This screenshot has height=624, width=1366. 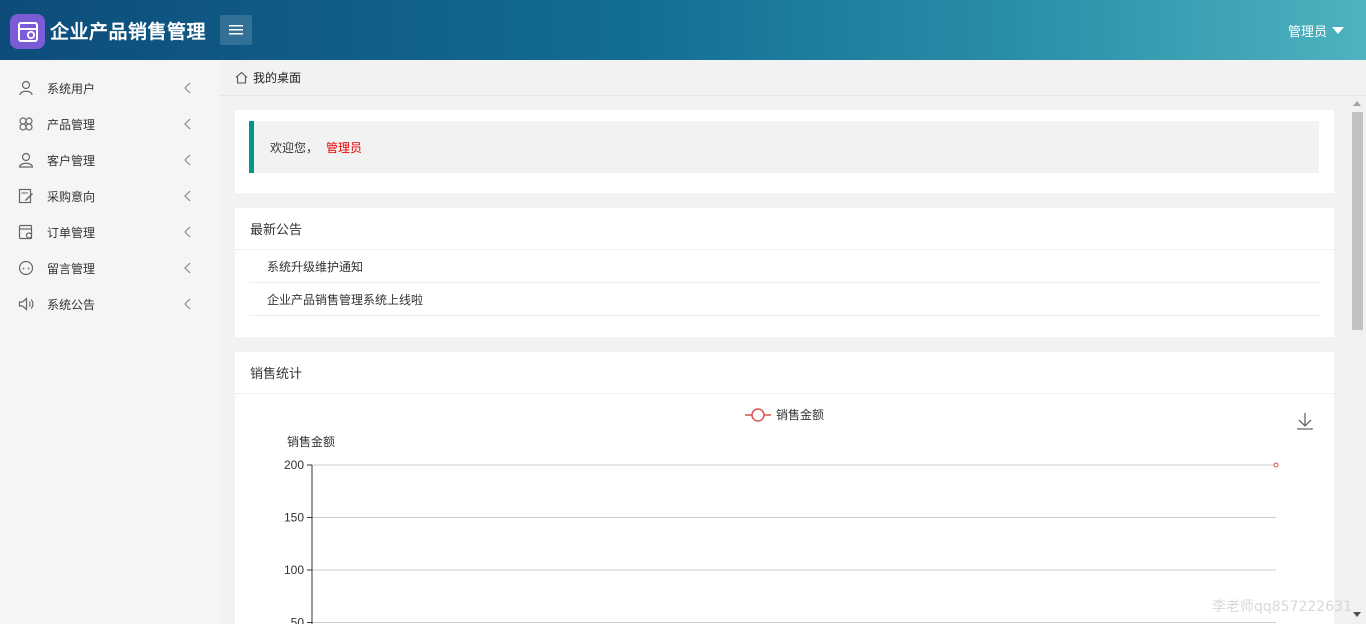 I want to click on user-menu: 管理员, so click(x=1316, y=30).